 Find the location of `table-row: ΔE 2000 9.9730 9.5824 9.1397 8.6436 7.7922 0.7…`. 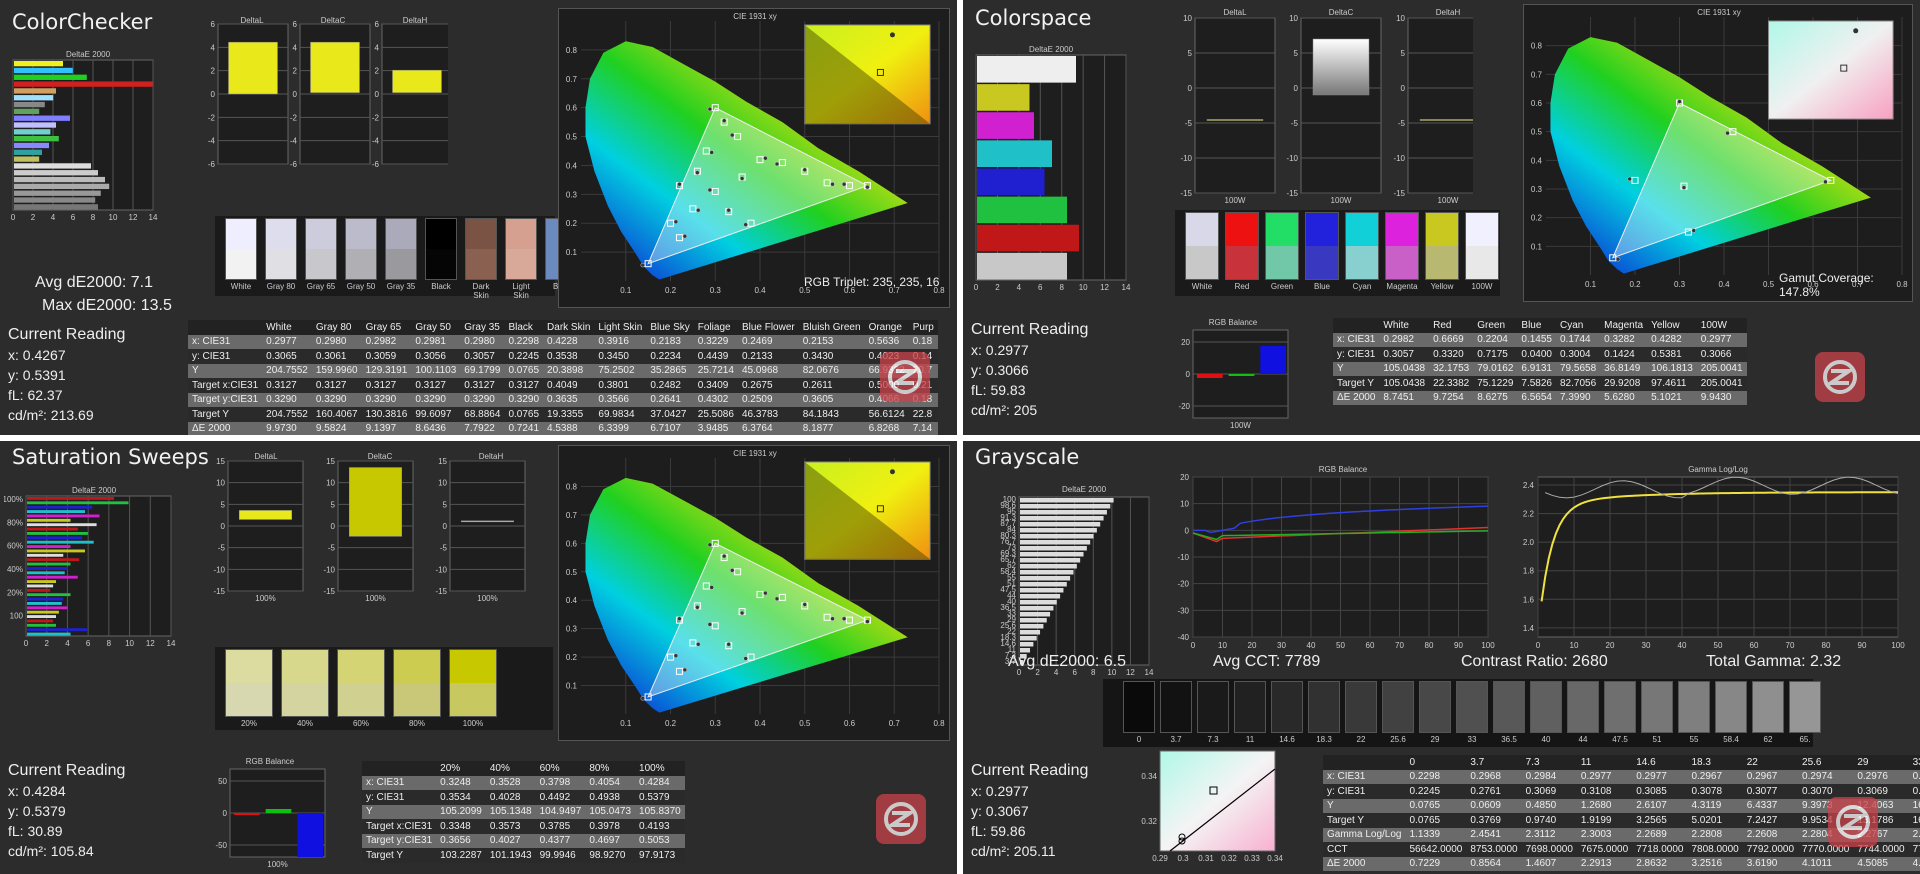

table-row: ΔE 2000 9.9730 9.5824 9.1397 8.6436 7.7922 0.7… is located at coordinates (563, 428).